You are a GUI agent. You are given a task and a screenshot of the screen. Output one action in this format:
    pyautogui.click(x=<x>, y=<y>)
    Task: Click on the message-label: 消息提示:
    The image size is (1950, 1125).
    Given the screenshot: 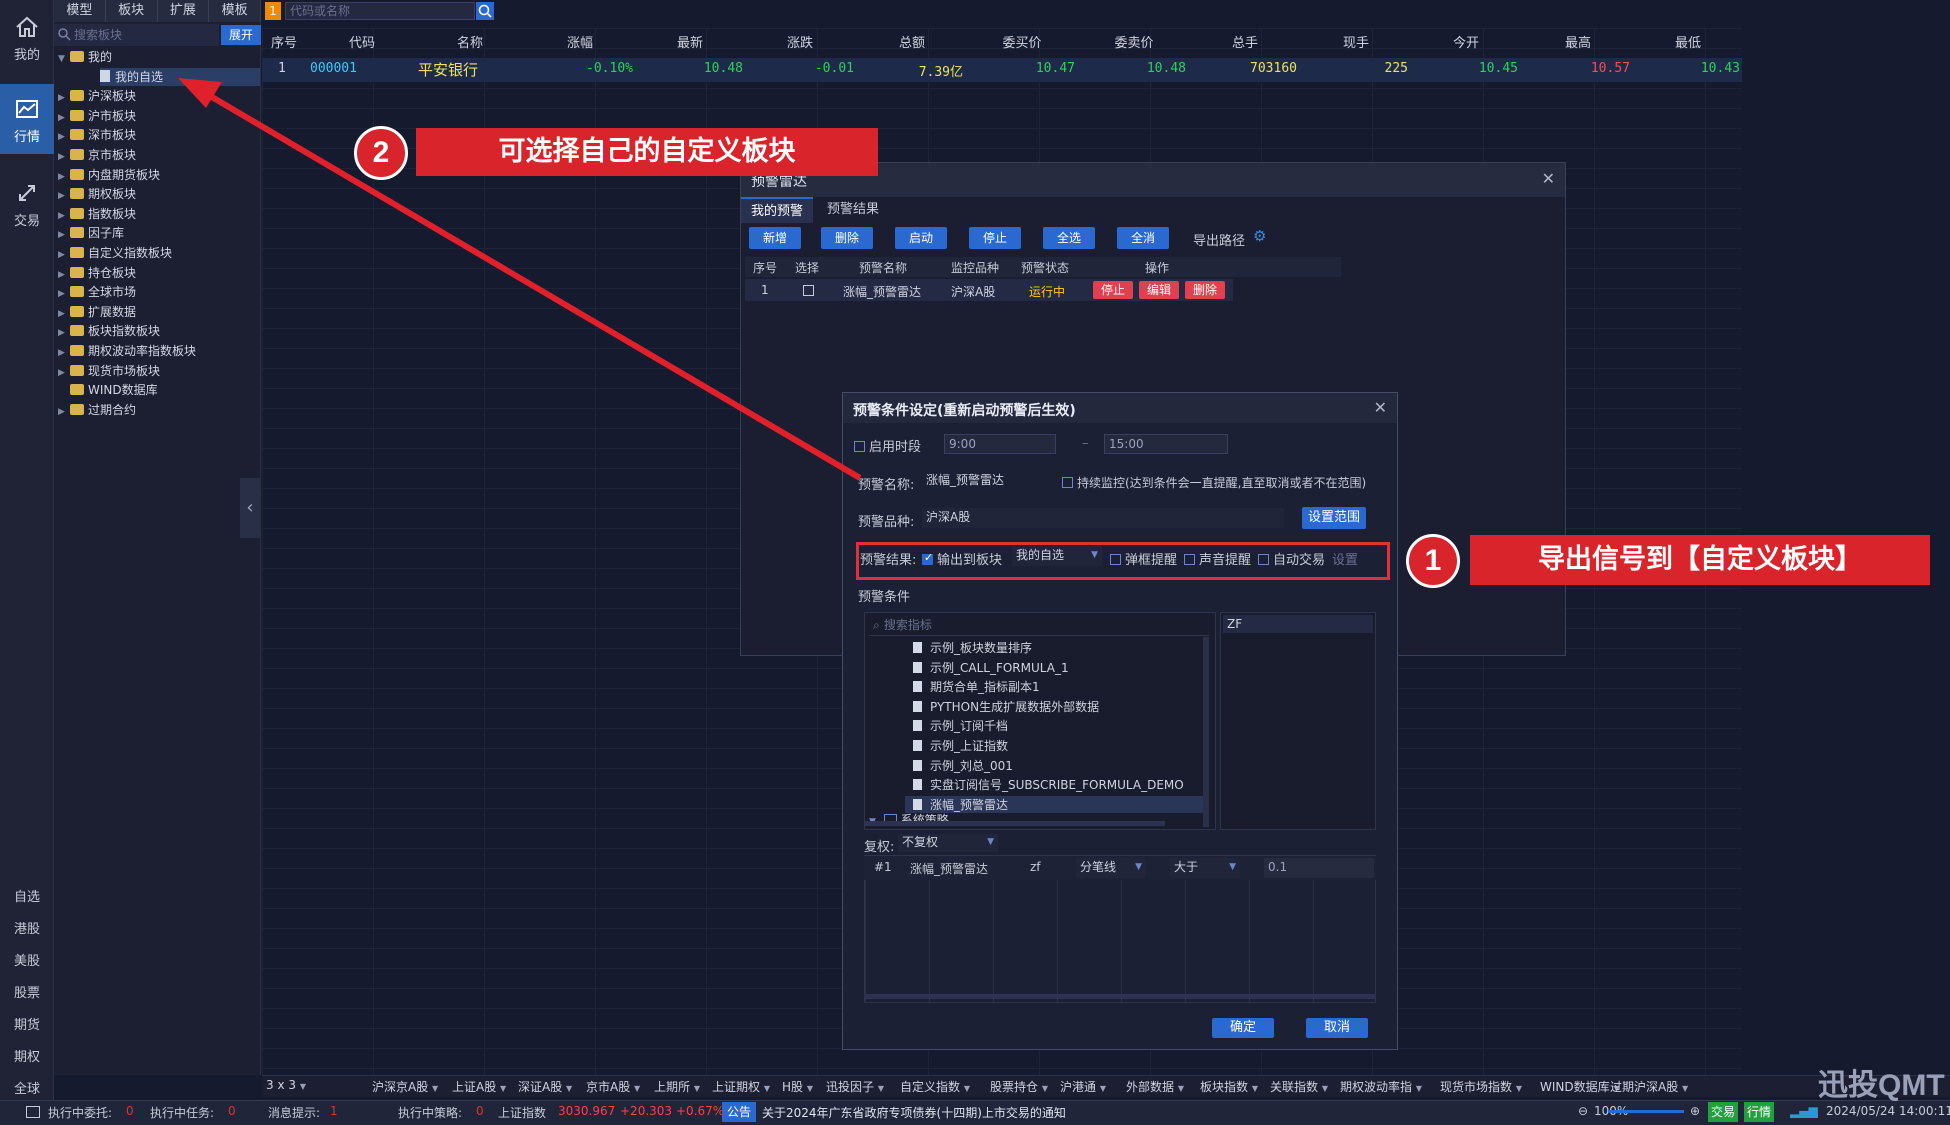 What is the action you would take?
    pyautogui.click(x=294, y=1112)
    